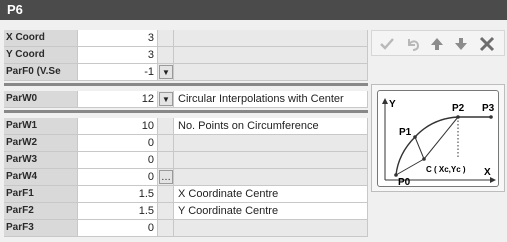 The height and width of the screenshot is (242, 507). Describe the element at coordinates (41, 211) in the screenshot. I see `param-name: ParF2` at that location.